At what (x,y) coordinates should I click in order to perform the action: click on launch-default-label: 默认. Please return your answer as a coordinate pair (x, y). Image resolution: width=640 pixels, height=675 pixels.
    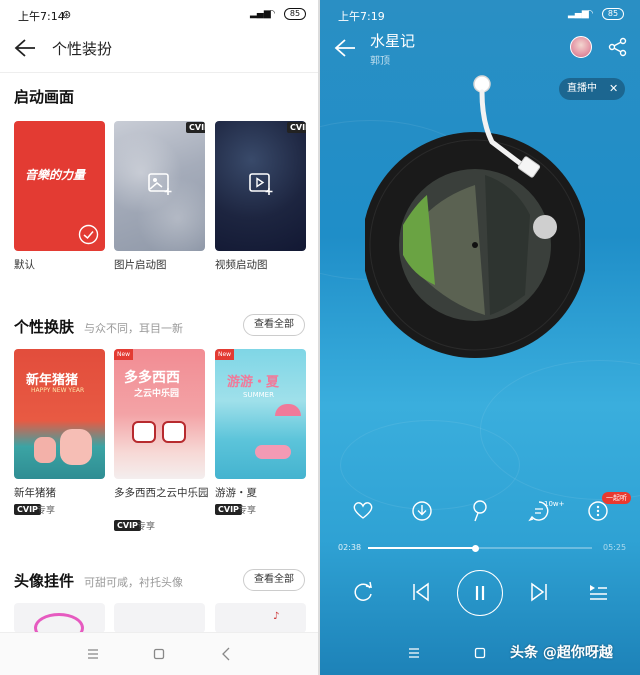
    Looking at the image, I should click on (24, 265).